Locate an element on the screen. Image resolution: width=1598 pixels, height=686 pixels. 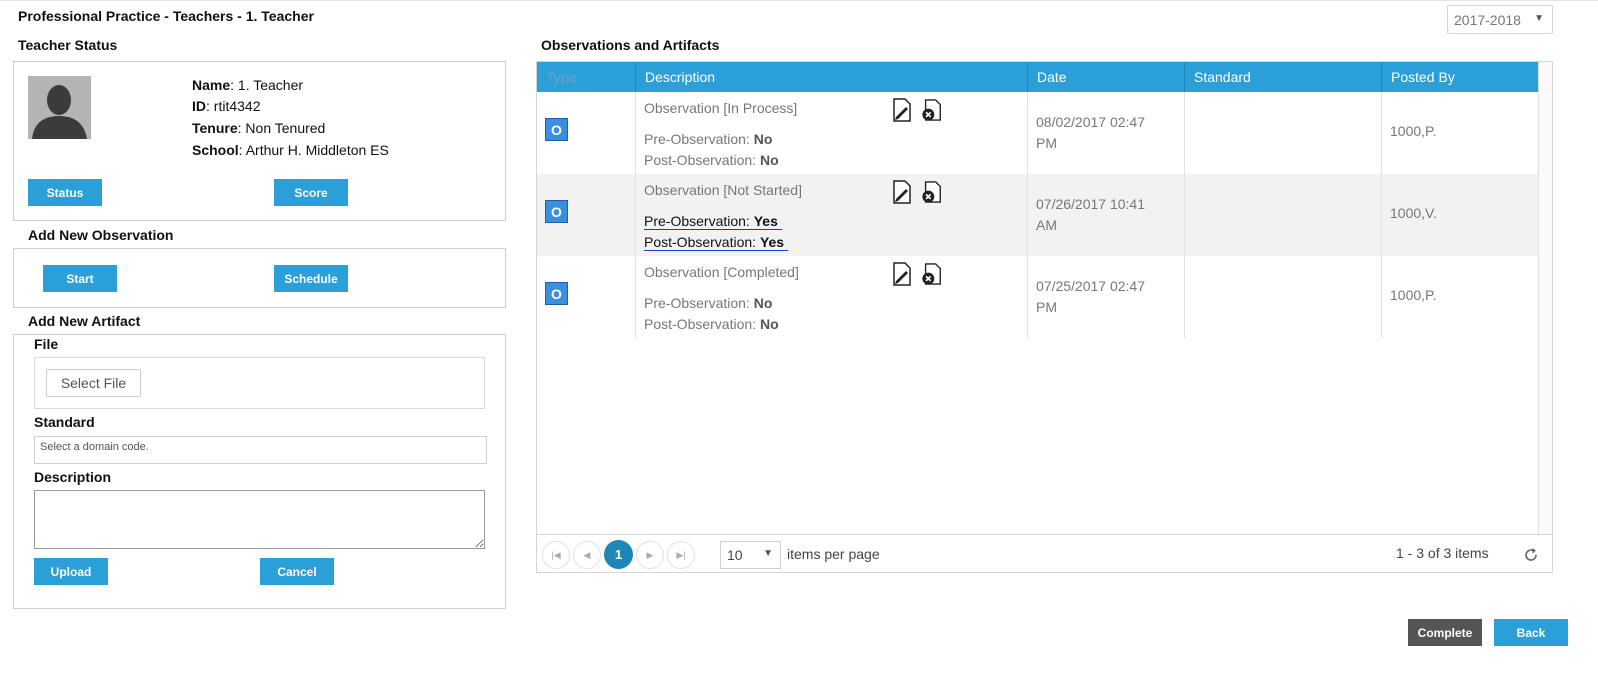
column-date: Date is located at coordinates (1106, 77).